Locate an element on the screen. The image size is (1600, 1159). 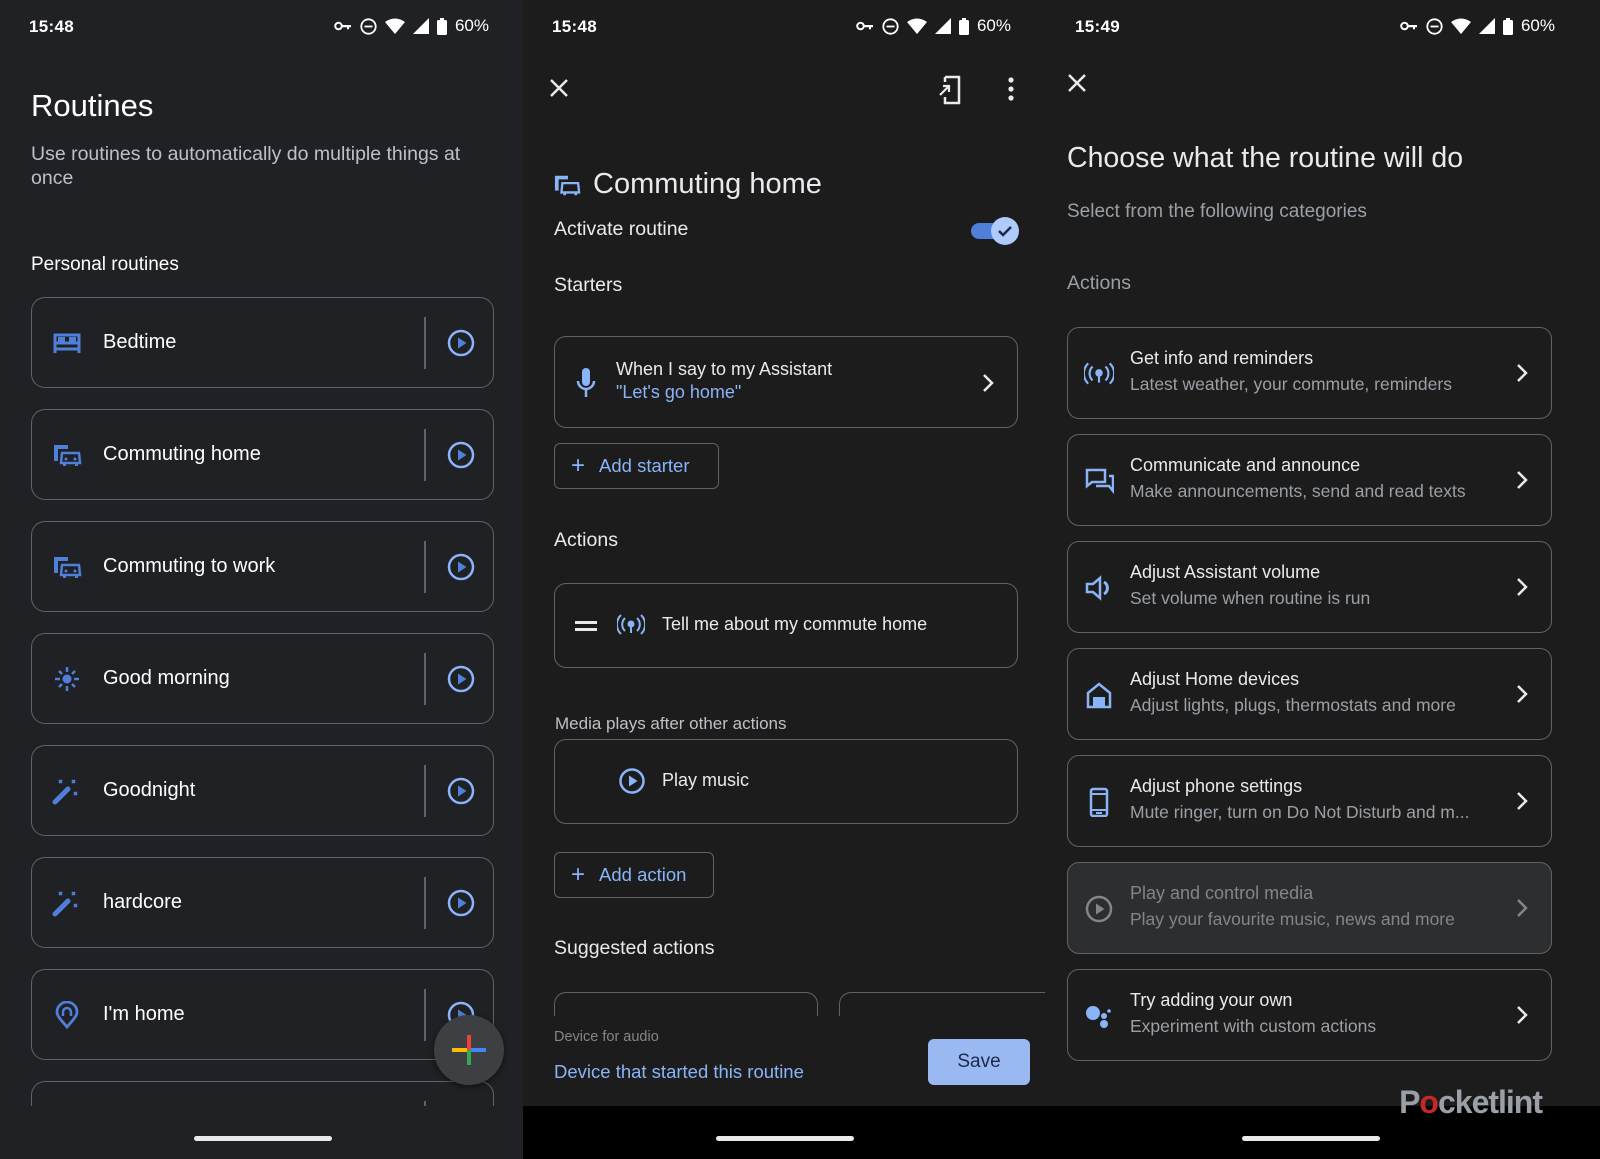
activate-routine-toggle is located at coordinates (995, 231).